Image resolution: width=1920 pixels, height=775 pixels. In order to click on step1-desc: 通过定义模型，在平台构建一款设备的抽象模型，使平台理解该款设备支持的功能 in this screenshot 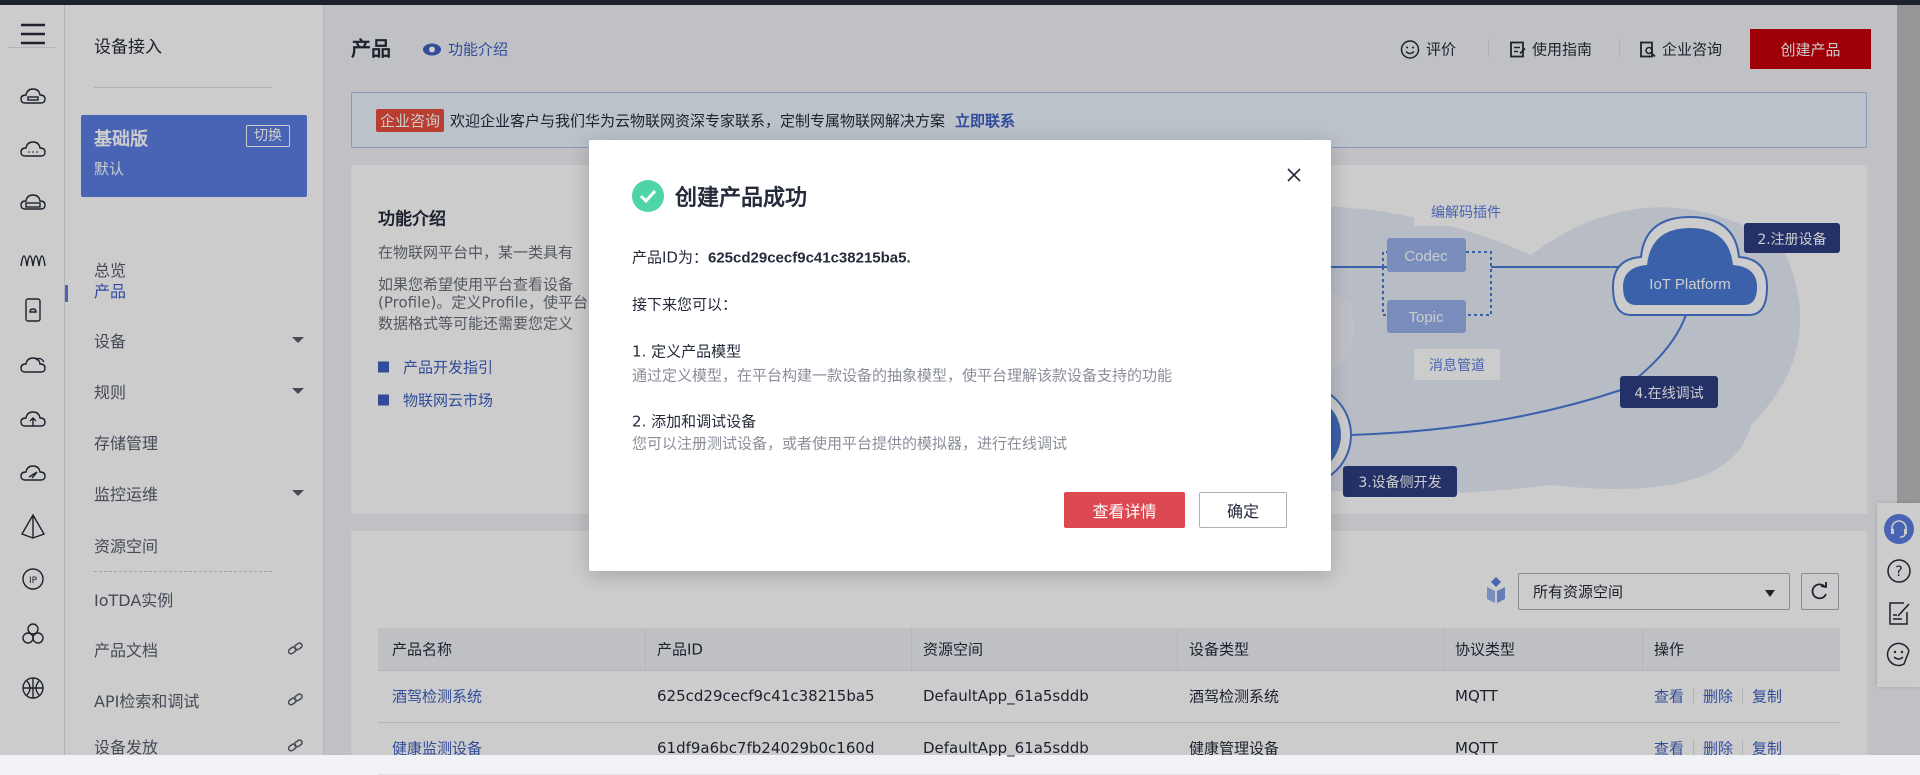, I will do `click(902, 375)`.